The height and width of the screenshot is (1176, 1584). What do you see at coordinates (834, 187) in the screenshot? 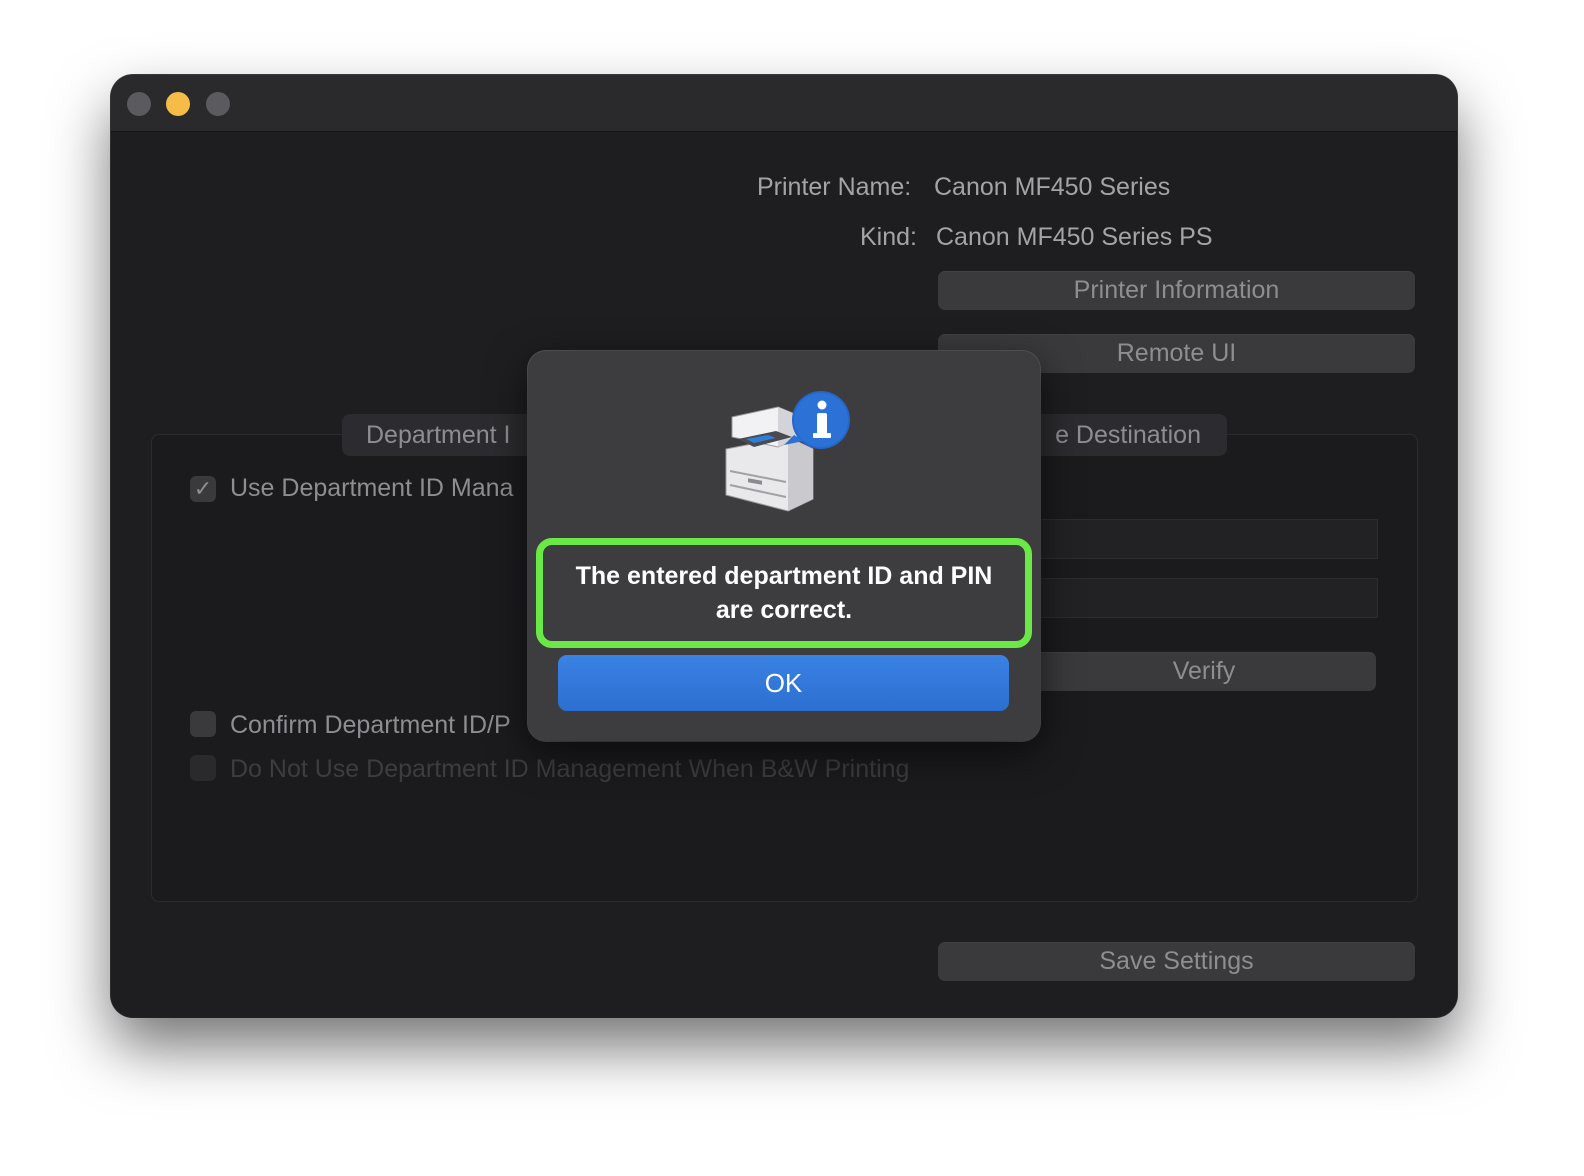
I see `printer-name-label: Printer Name:` at bounding box center [834, 187].